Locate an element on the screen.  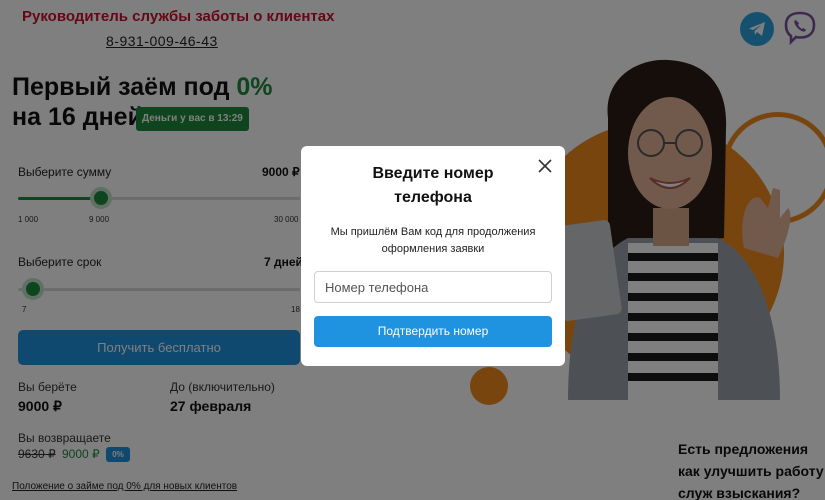
phone-input is located at coordinates (433, 287).